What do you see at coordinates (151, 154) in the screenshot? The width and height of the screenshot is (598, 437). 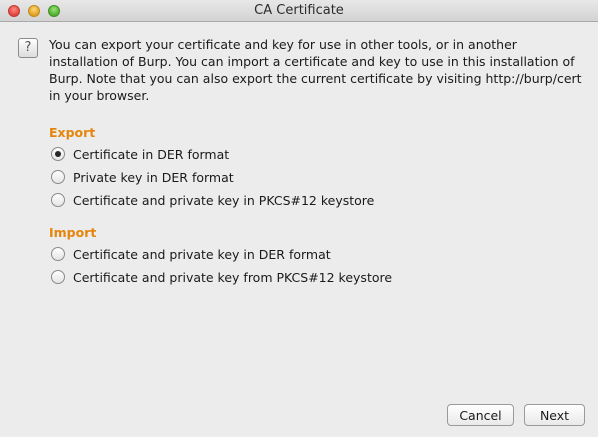 I see `export-option-label: Certificate in DER format` at bounding box center [151, 154].